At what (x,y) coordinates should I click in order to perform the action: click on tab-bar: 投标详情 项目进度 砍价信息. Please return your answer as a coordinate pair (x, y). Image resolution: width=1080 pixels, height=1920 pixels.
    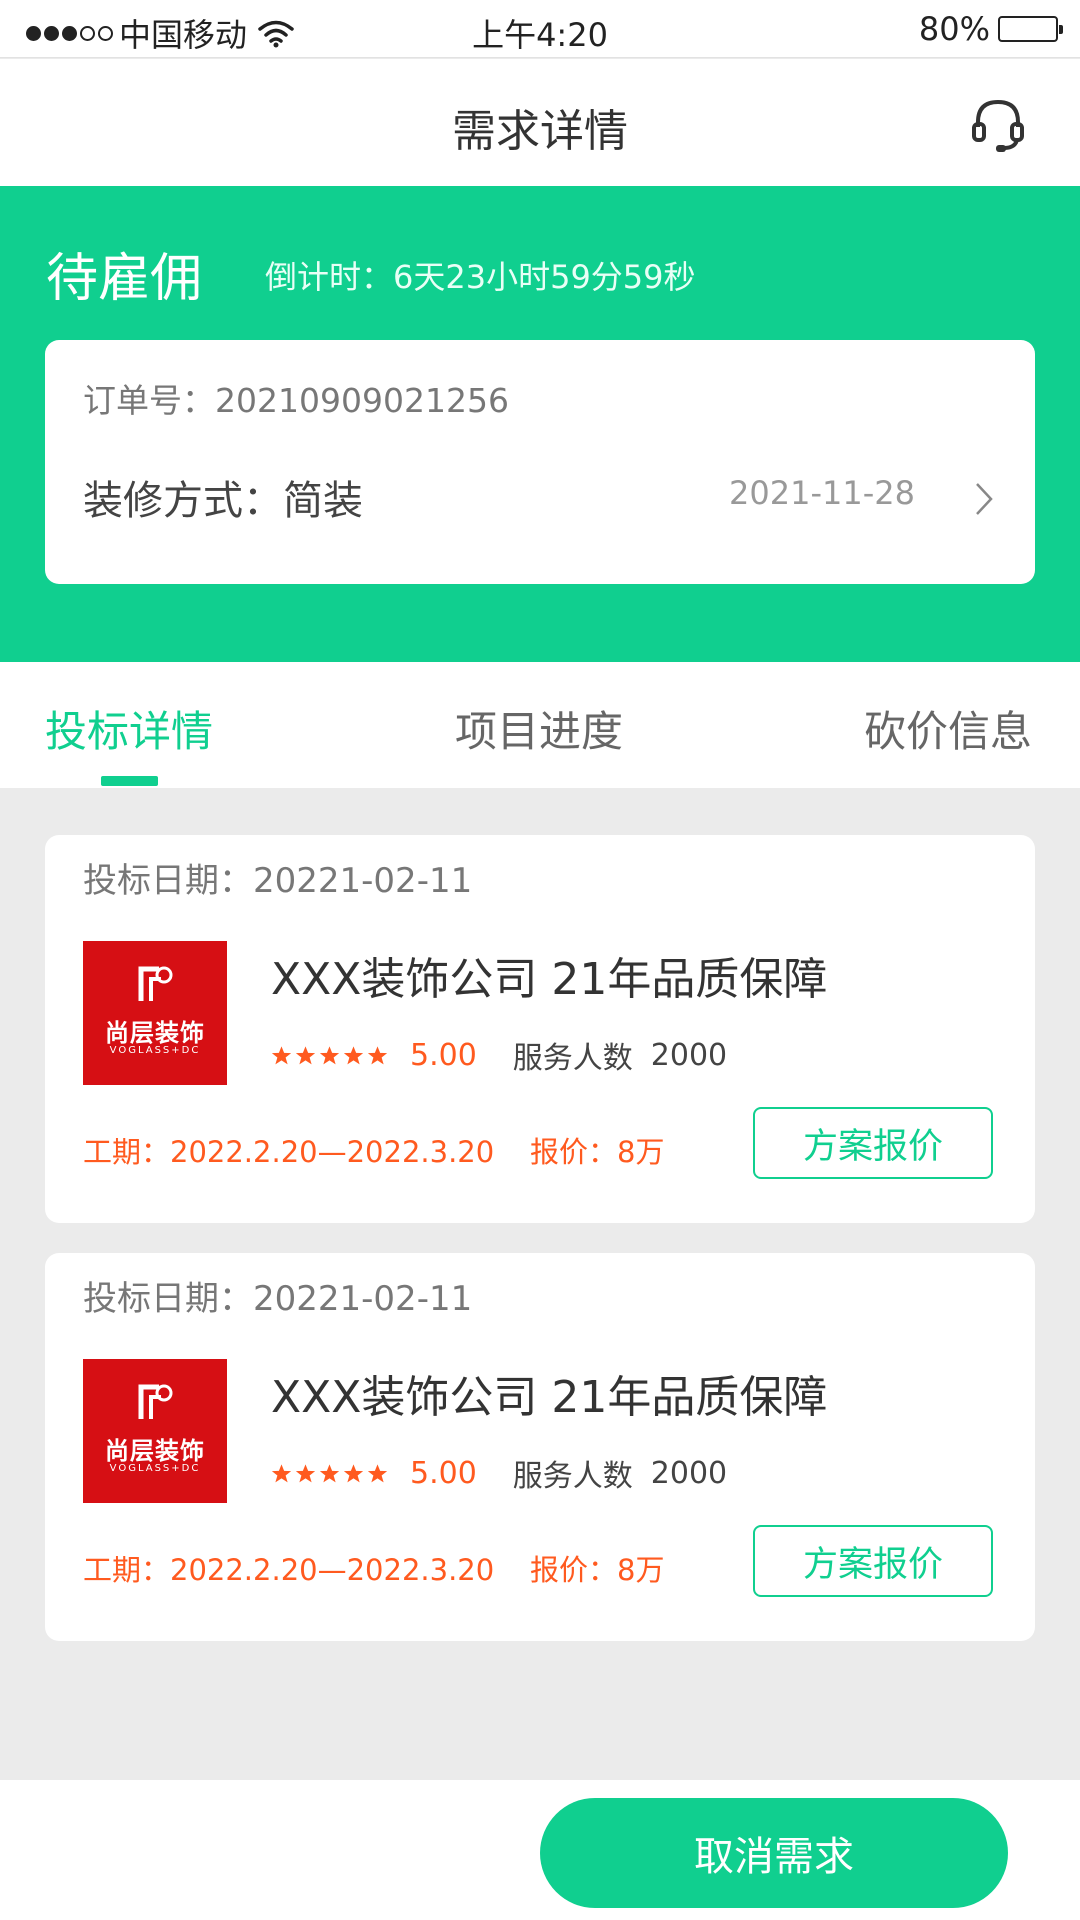
    Looking at the image, I should click on (540, 725).